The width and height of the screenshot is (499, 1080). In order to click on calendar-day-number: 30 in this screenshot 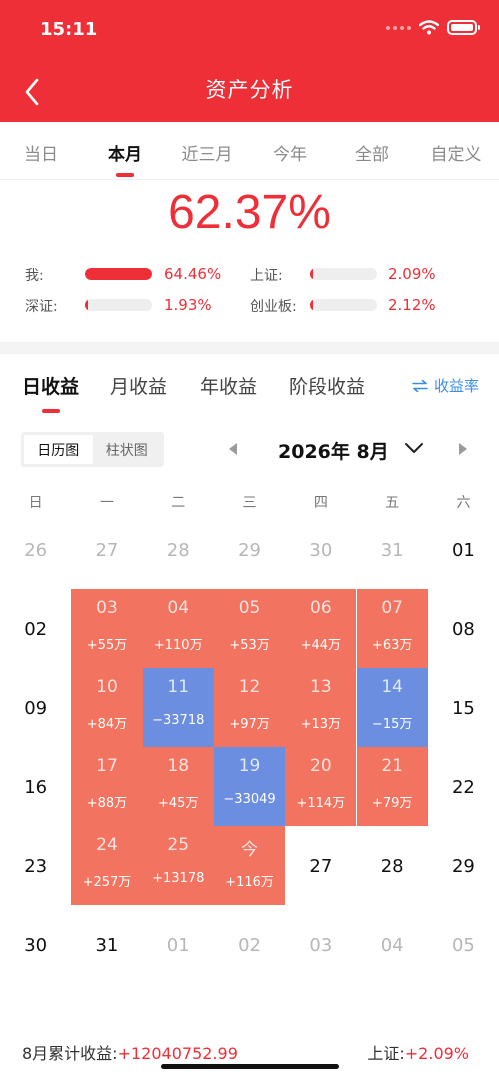, I will do `click(36, 945)`.